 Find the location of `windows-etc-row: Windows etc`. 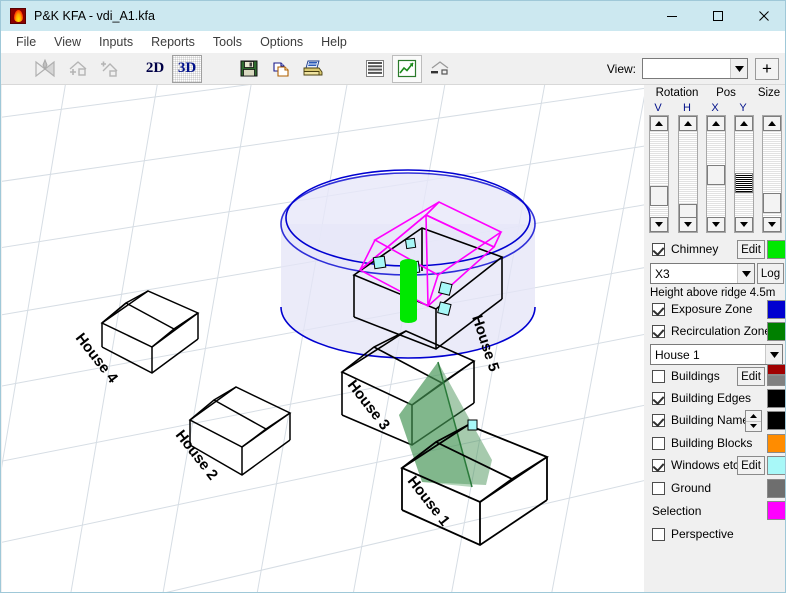

windows-etc-row: Windows etc is located at coordinates (695, 465).